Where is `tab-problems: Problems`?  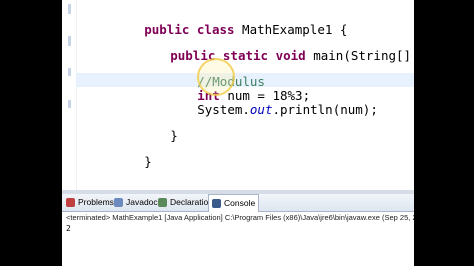 tab-problems: Problems is located at coordinates (90, 202).